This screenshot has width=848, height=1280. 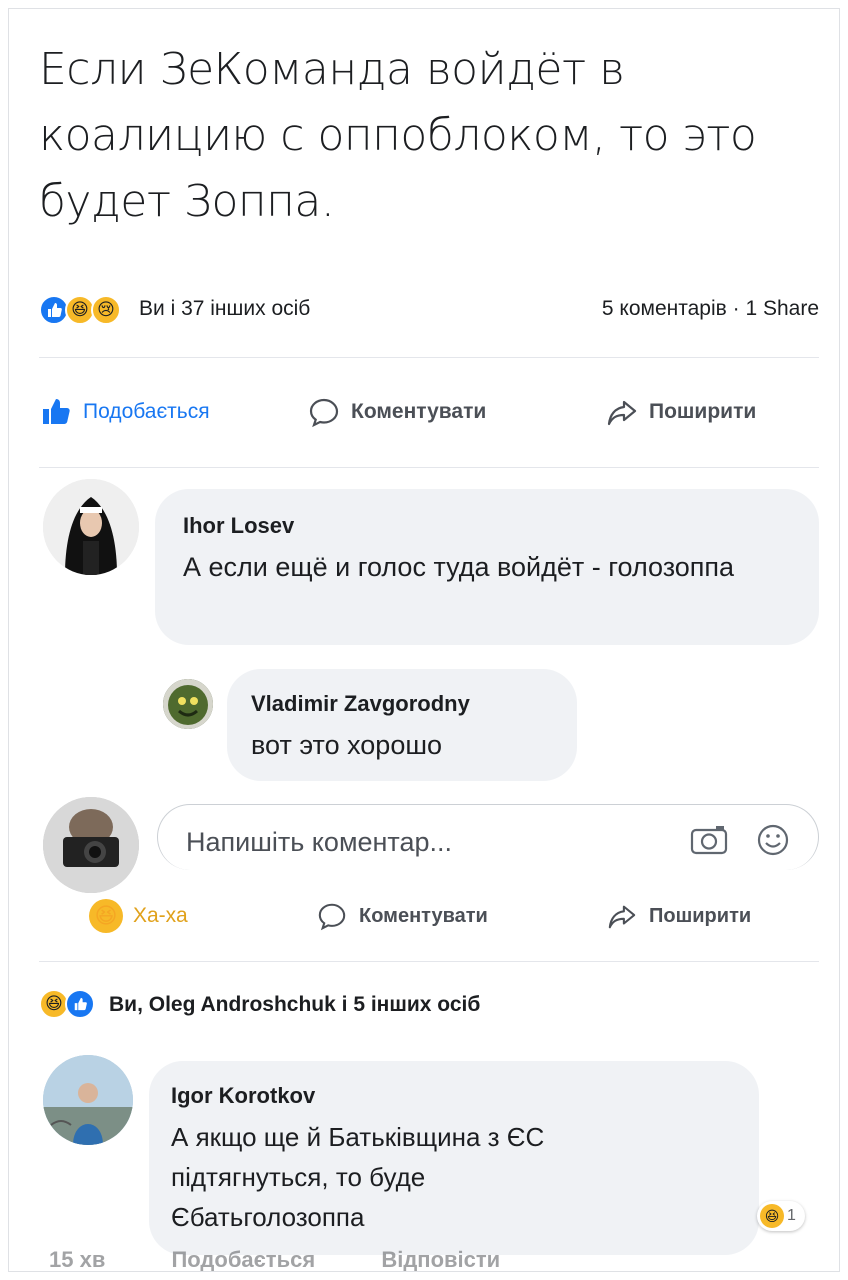 What do you see at coordinates (224, 309) in the screenshot?
I see `reactions-summary-text: Ви і 37 інших осіб` at bounding box center [224, 309].